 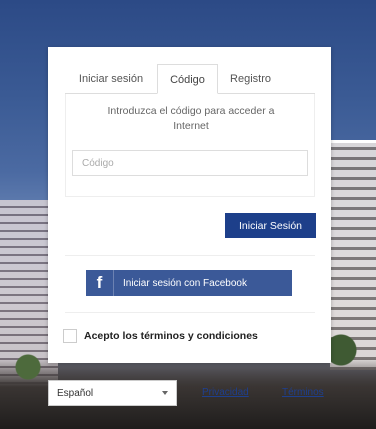 I want to click on tab-registro: Registro, so click(x=250, y=79).